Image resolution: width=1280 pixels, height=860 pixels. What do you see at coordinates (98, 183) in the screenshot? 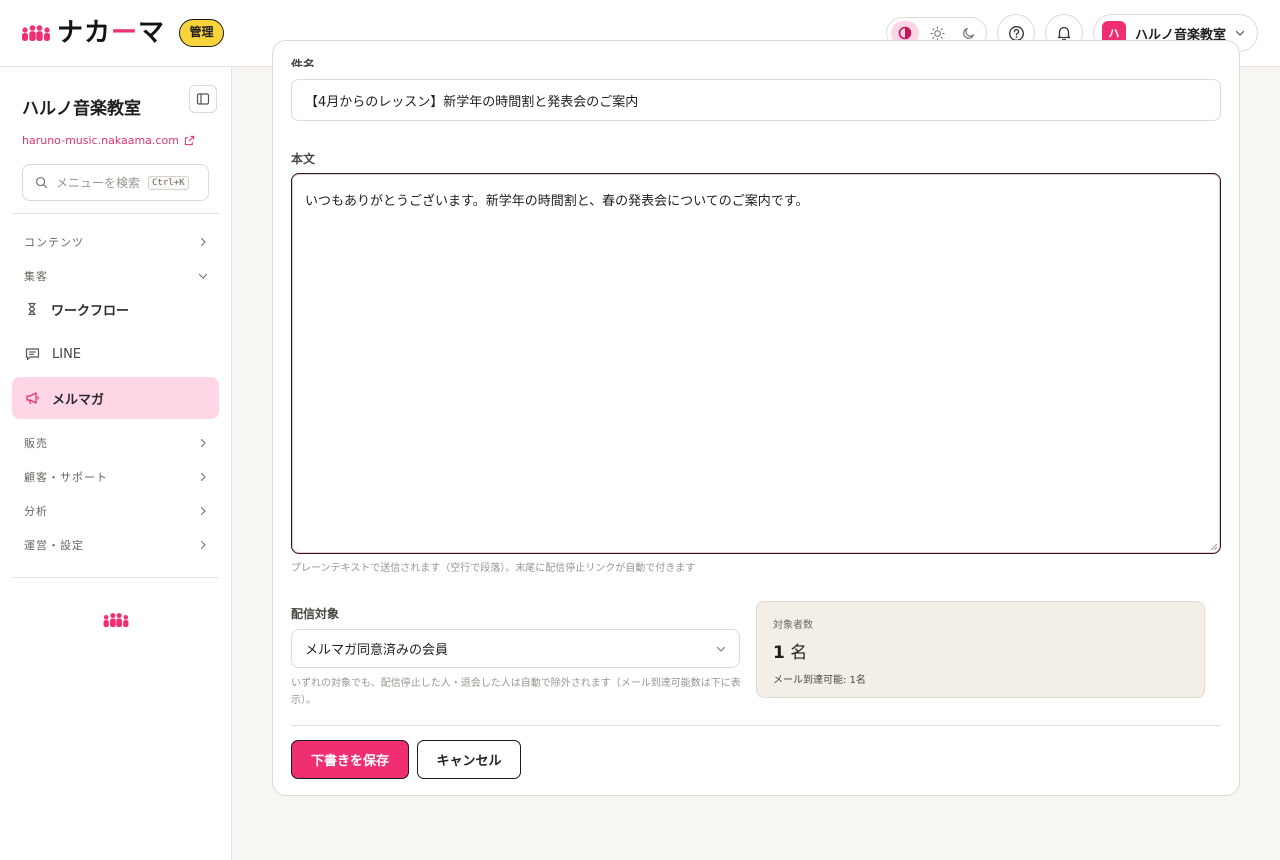
I see `search-placeholder: メニューを検索` at bounding box center [98, 183].